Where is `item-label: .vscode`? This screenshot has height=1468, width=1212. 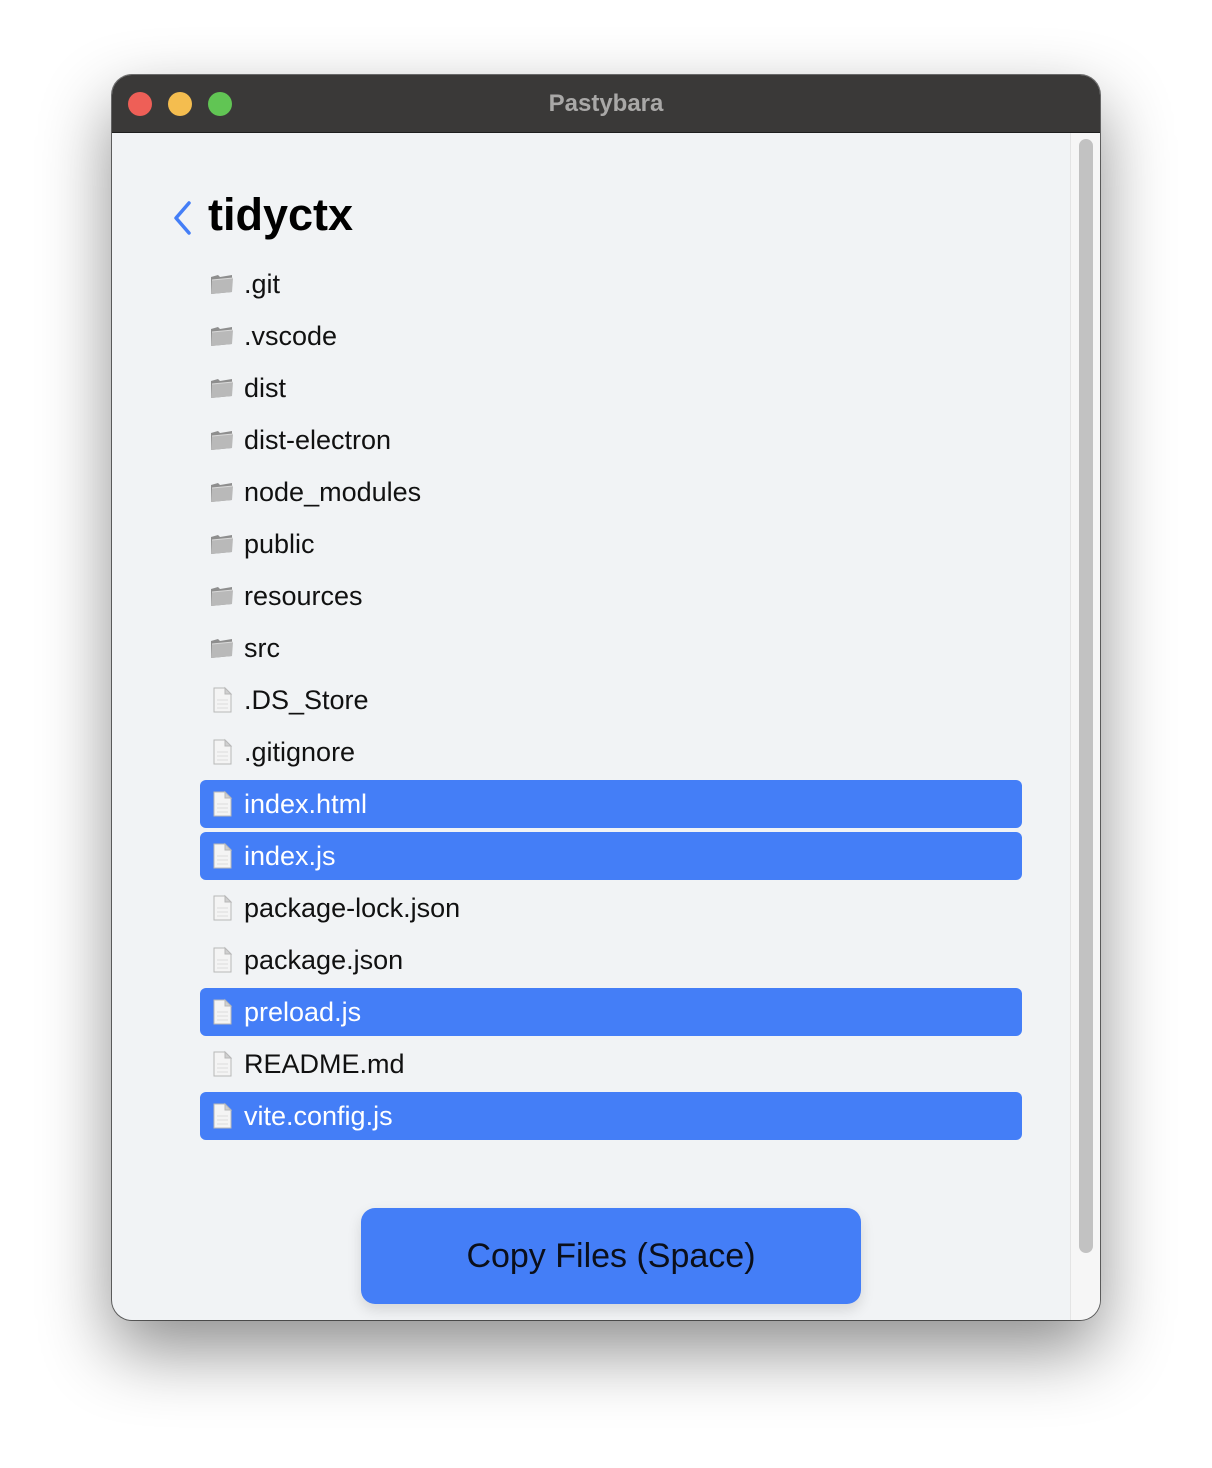
item-label: .vscode is located at coordinates (291, 335).